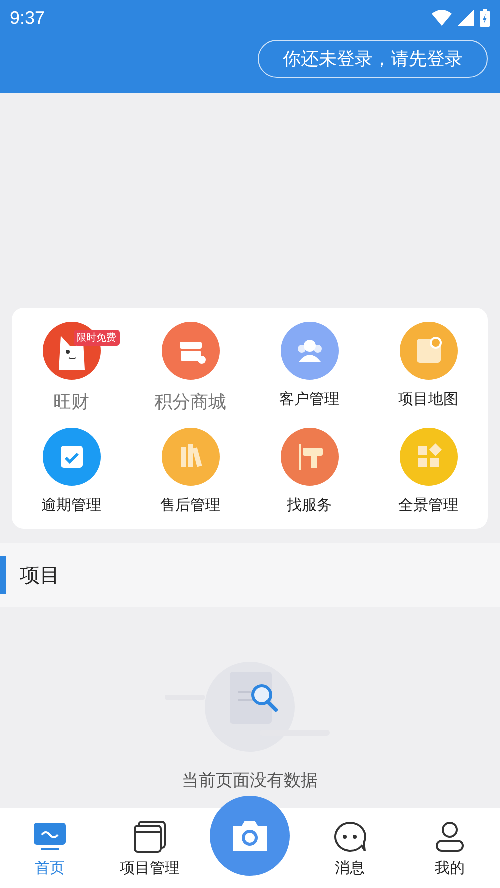 The width and height of the screenshot is (500, 888). Describe the element at coordinates (350, 837) in the screenshot. I see `chat-bubble-icon` at that location.